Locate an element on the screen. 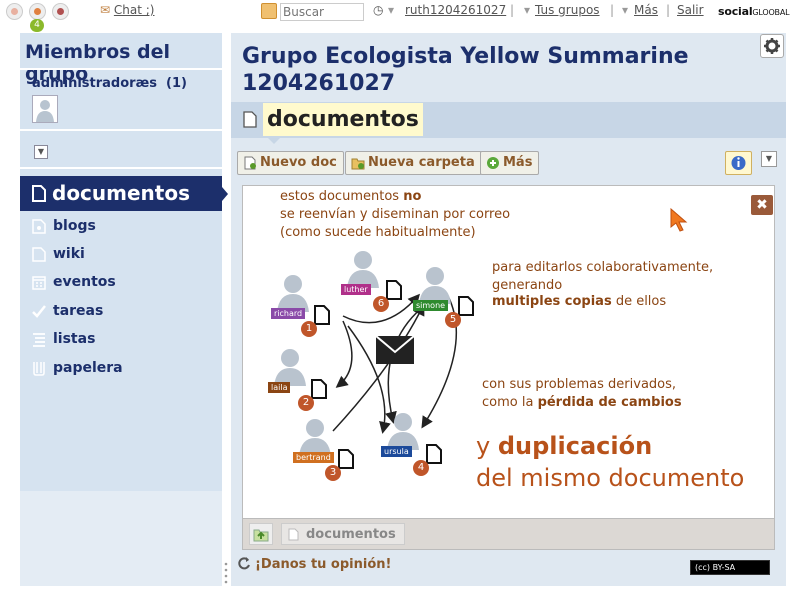 Image resolution: width=806 pixels, height=594 pixels. note-line: (como sucede habitualmente) is located at coordinates (378, 232).